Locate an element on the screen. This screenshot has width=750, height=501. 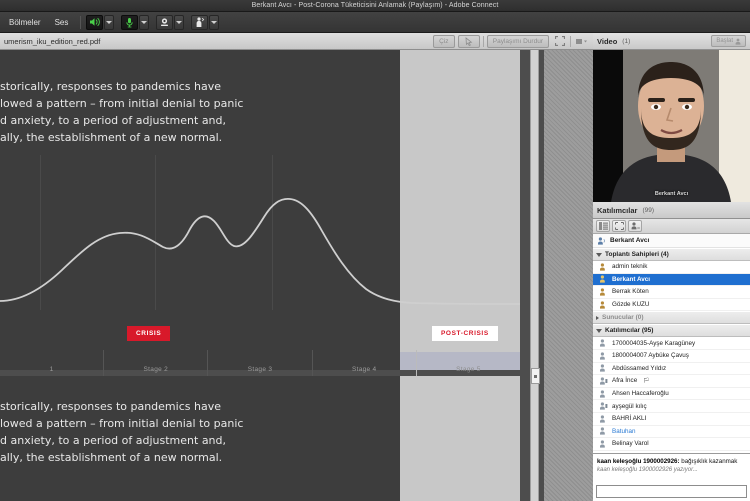
webcam-video-feed is located at coordinates (671, 126).